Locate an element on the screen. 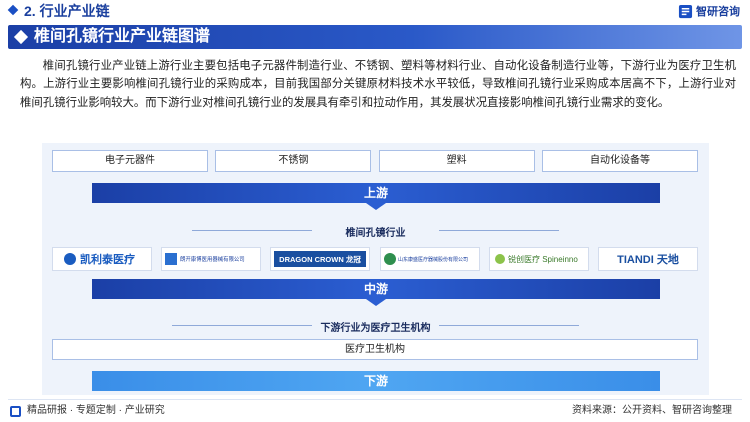  company-name: 朗开康博医用器械有限公司 is located at coordinates (212, 259).